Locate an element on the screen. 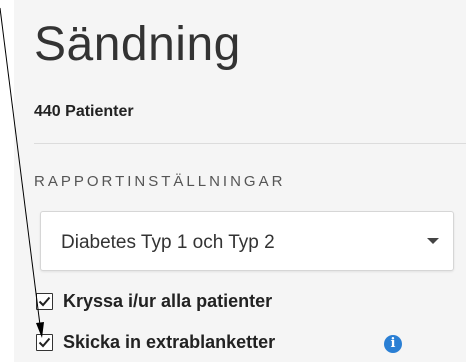 This screenshot has width=466, height=362. report-settings-heading: RAPPORTINSTÄLLNINGAR is located at coordinates (160, 181).